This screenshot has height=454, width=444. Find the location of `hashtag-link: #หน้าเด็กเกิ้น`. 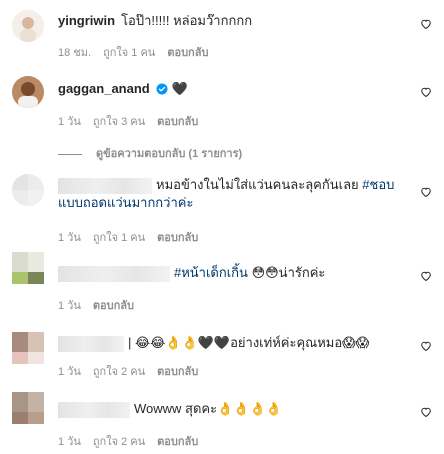

hashtag-link: #หน้าเด็กเกิ้น is located at coordinates (211, 272).